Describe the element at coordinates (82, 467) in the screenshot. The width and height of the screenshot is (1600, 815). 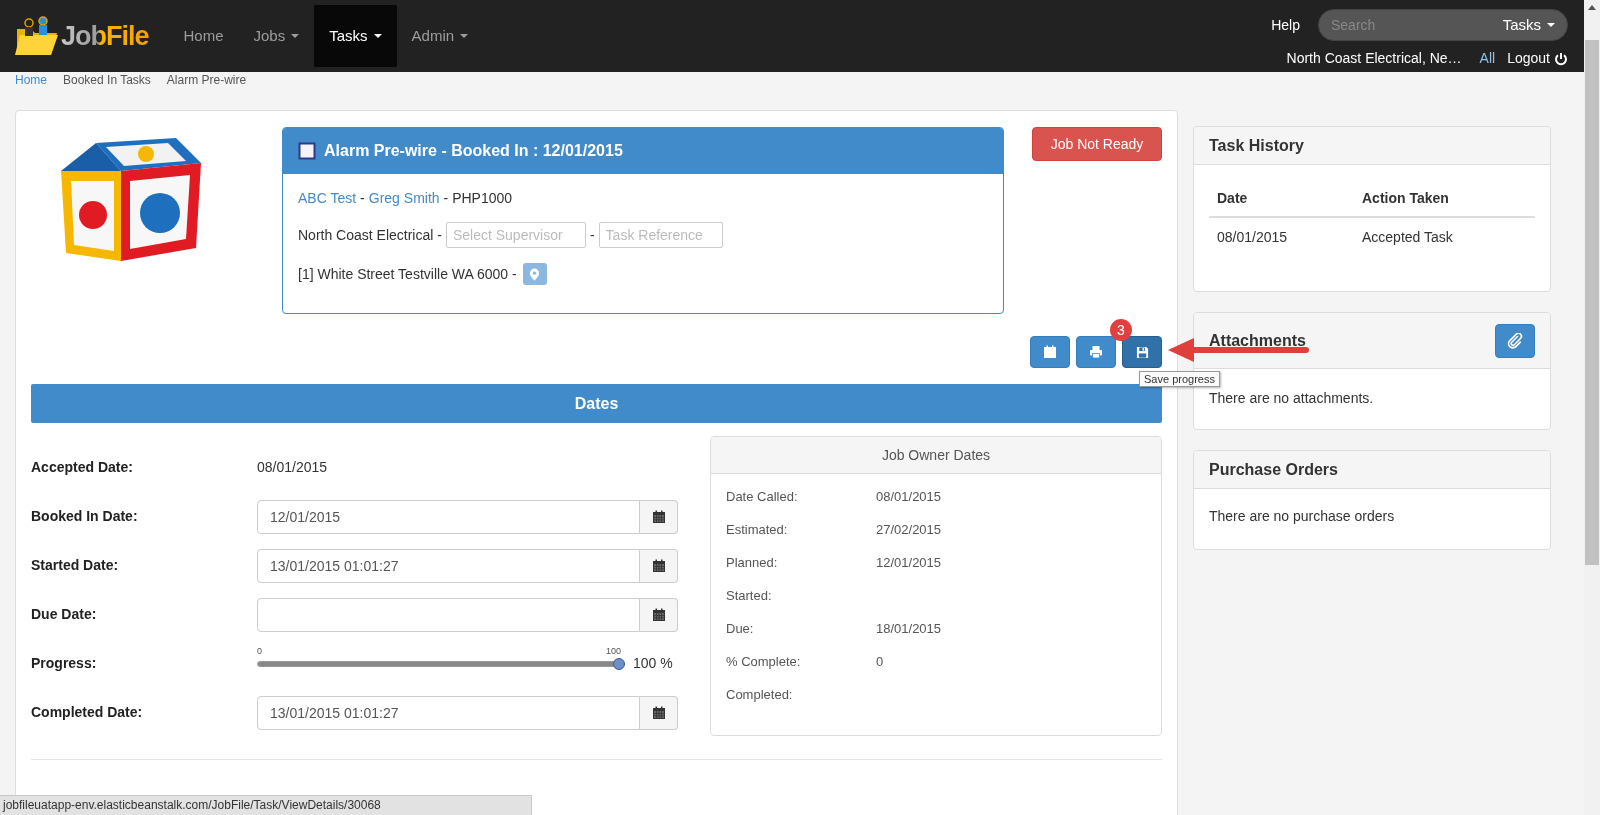
I see `field-label: Accepted Date:` at that location.